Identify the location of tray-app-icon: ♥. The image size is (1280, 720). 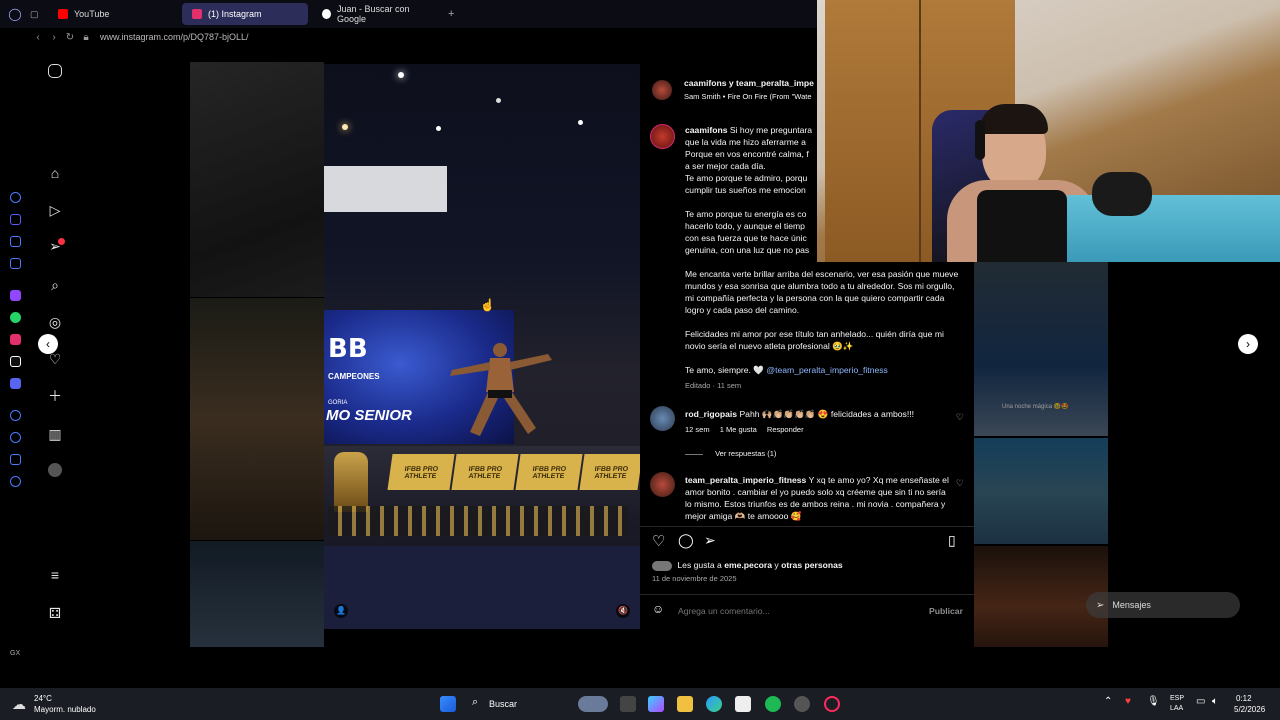
(1128, 701).